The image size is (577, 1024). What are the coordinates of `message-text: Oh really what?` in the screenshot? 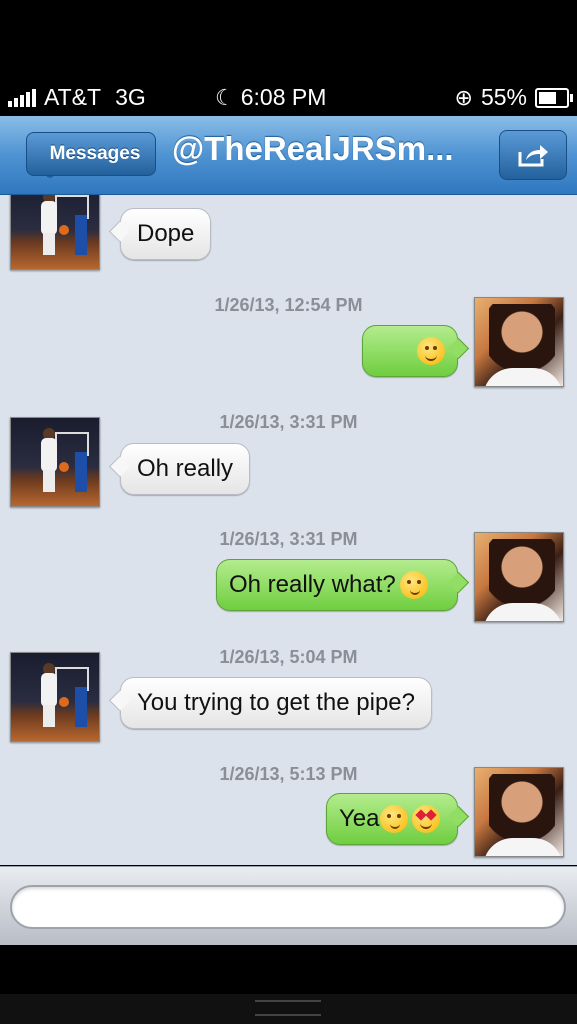 It's located at (312, 584).